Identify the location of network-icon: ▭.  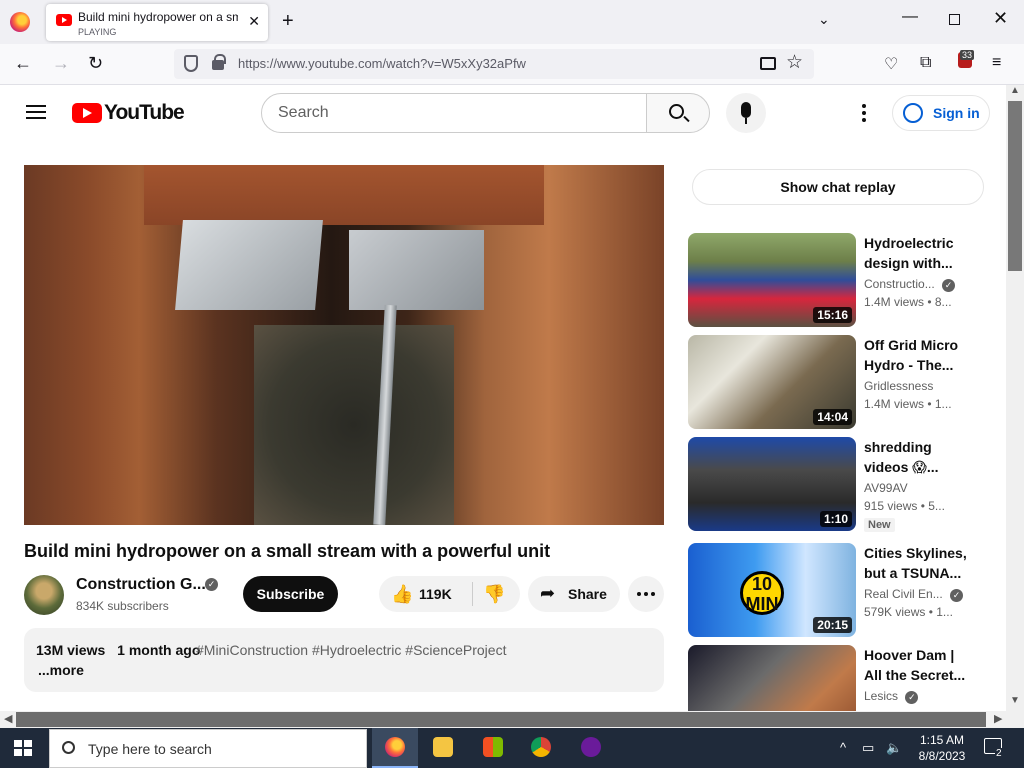
(868, 748).